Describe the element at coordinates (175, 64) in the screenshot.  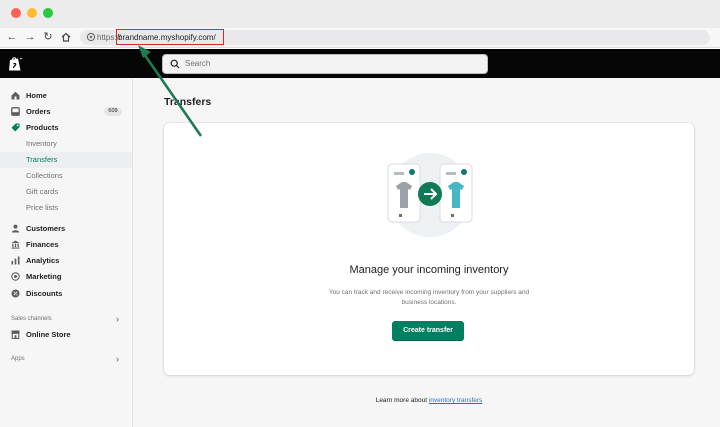
I see `search-icon` at that location.